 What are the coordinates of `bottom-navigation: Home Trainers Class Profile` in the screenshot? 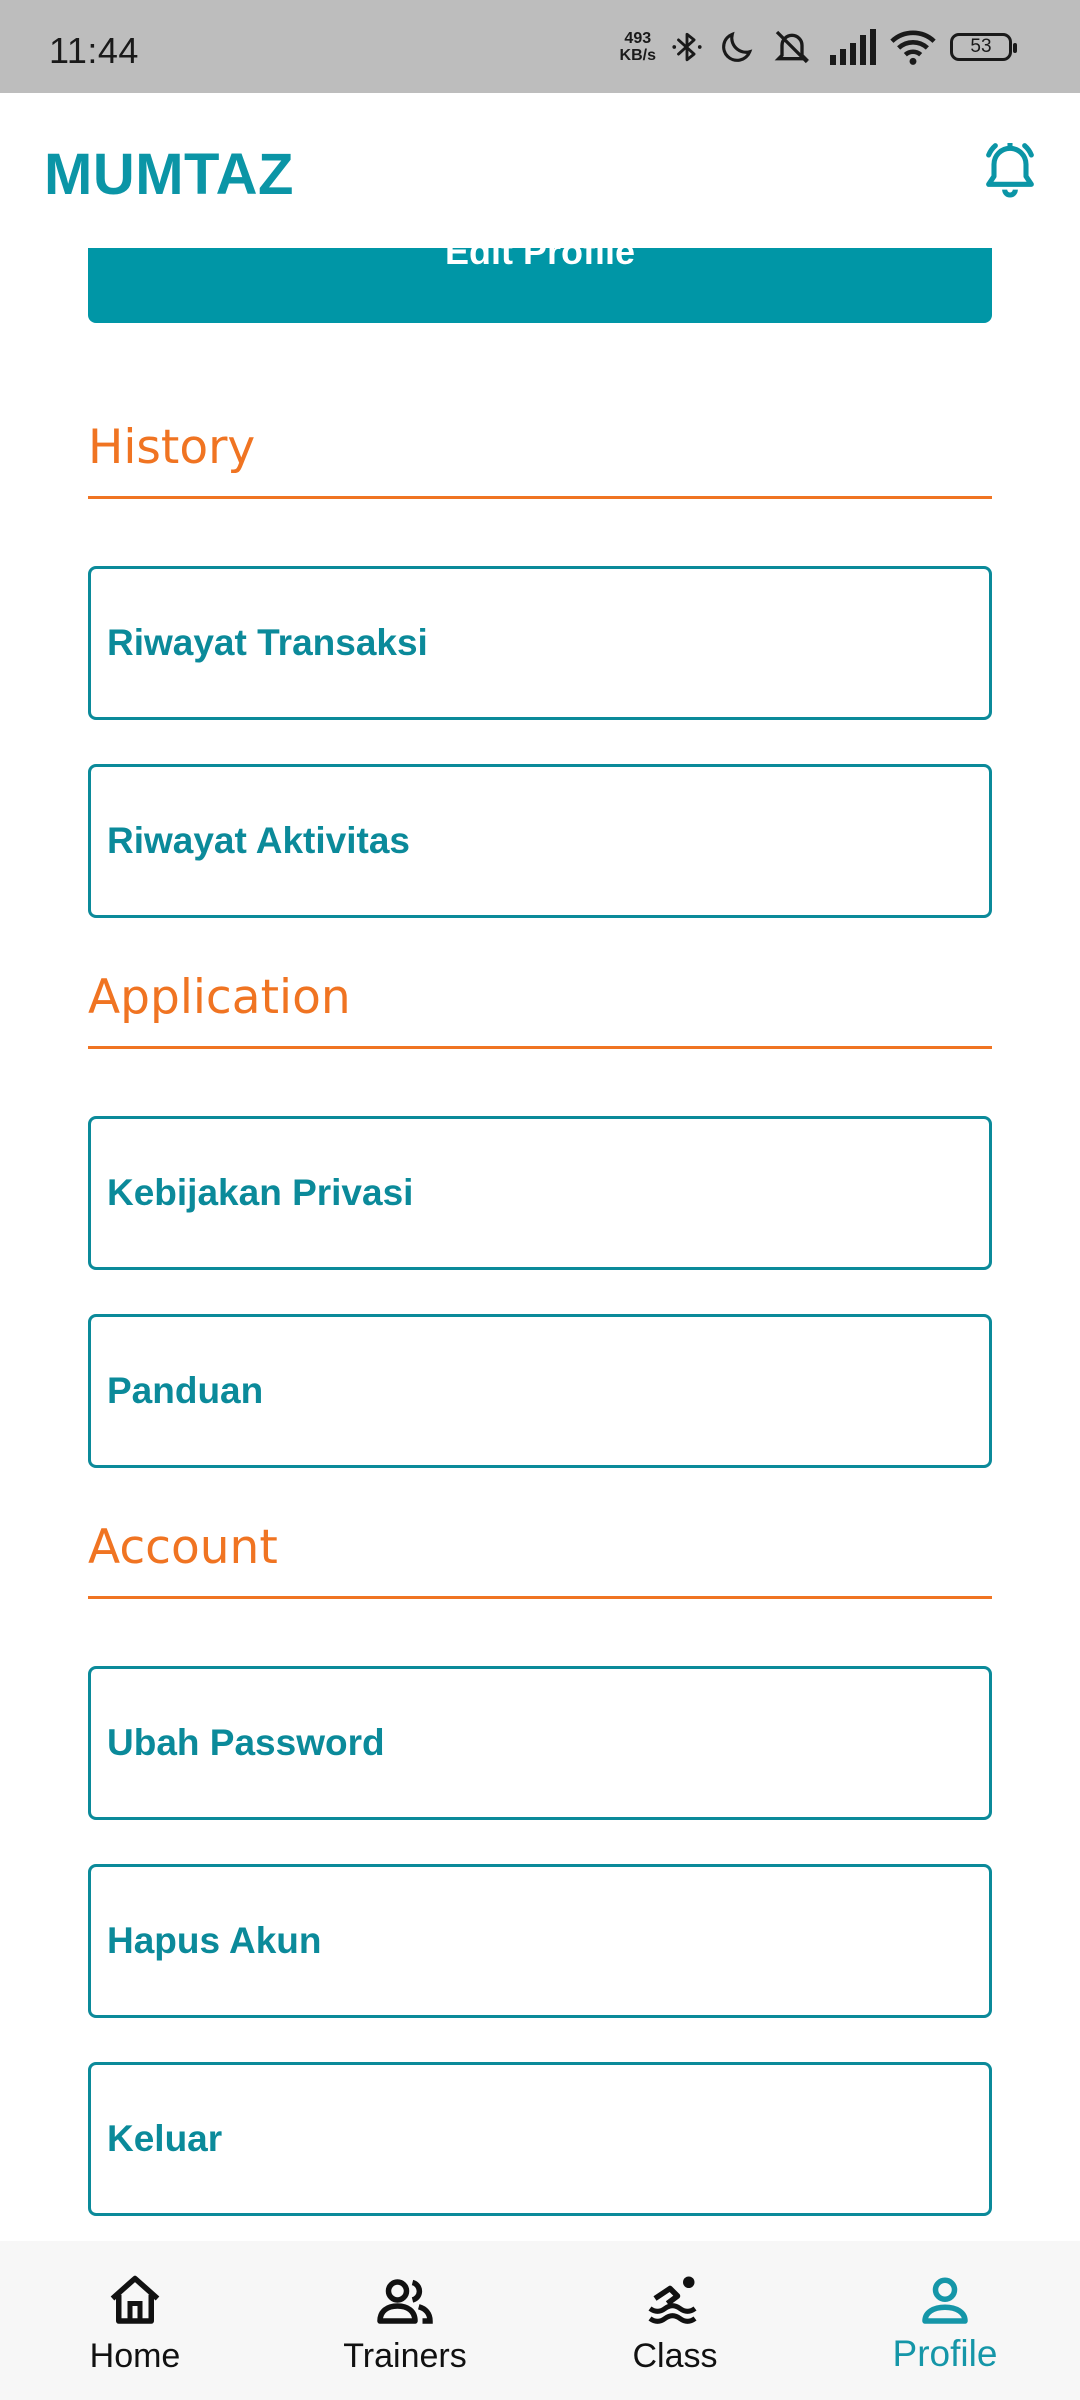 It's located at (540, 2320).